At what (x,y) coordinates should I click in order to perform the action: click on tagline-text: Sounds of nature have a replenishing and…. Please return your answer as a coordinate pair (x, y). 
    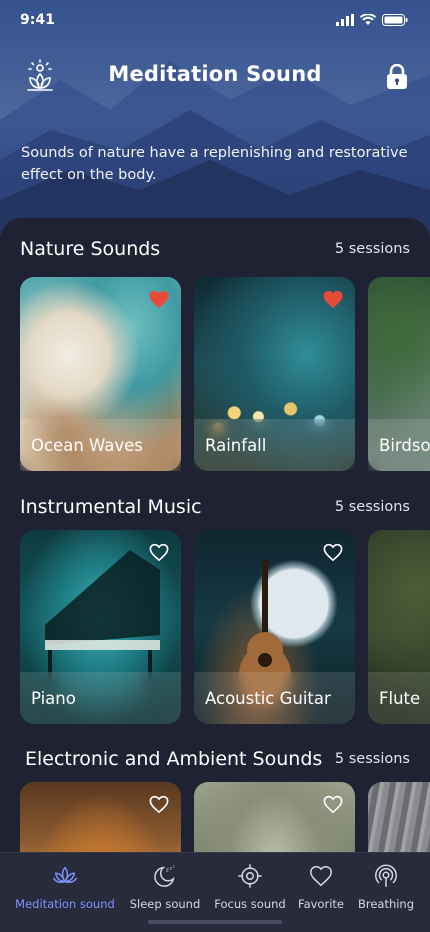
    Looking at the image, I should click on (214, 164).